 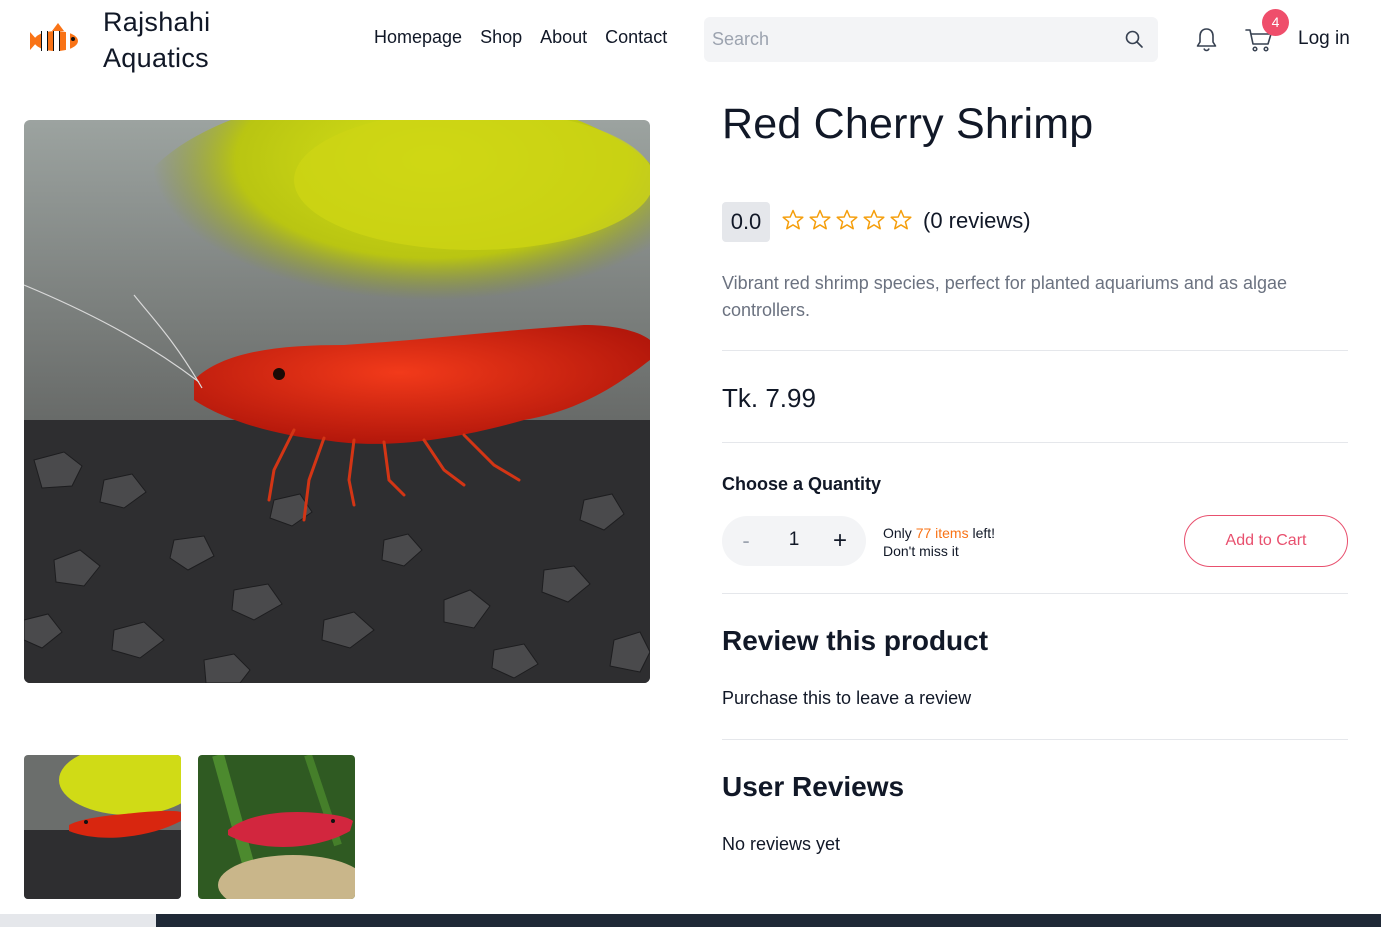 I want to click on search-input, so click(x=909, y=39).